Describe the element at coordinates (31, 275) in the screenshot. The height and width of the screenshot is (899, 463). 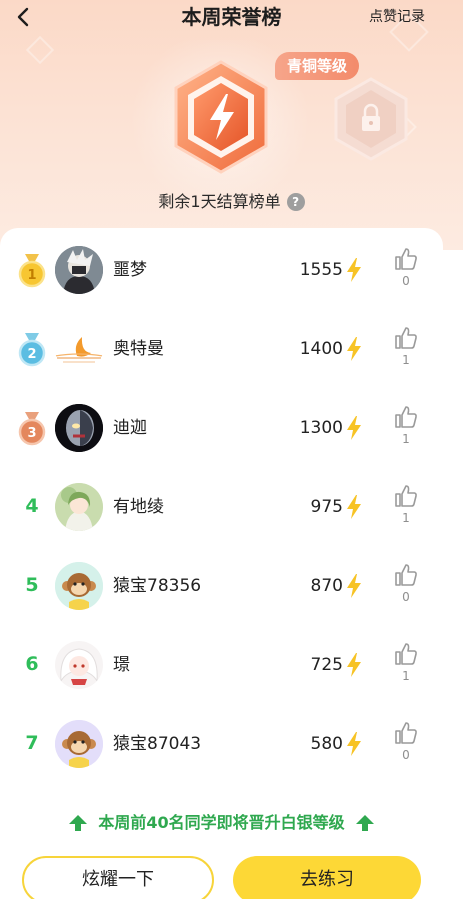
I see `svg-text: 1` at that location.